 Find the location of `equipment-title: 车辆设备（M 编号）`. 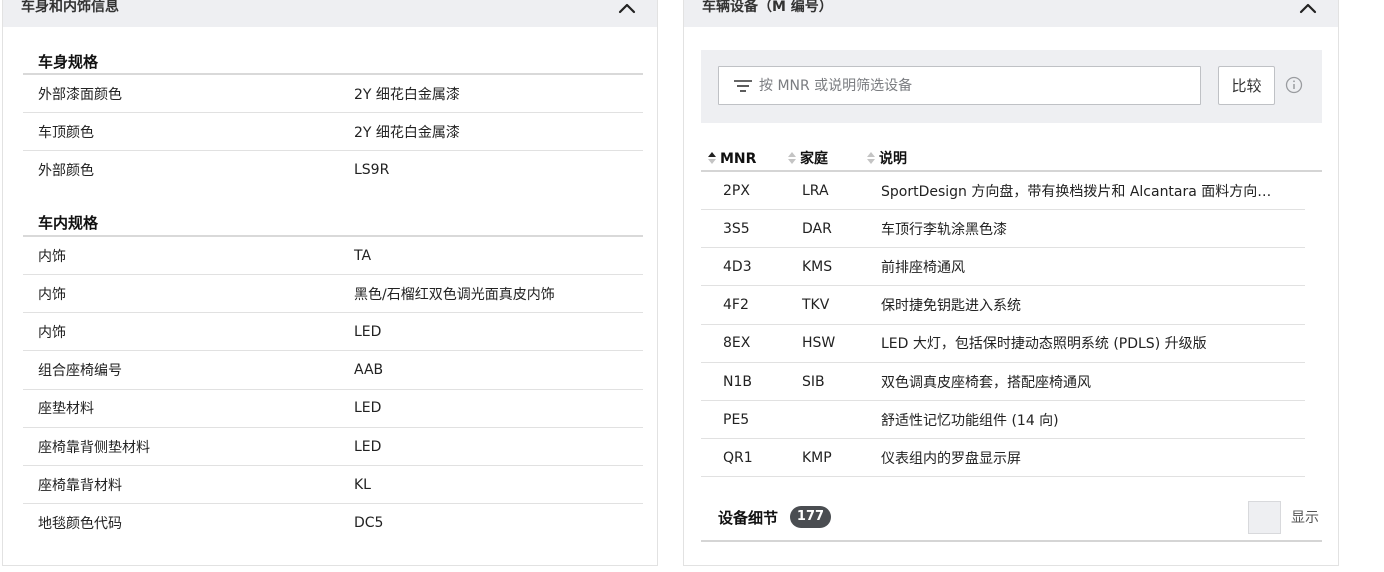

equipment-title: 车辆设备（M 编号） is located at coordinates (767, 7).